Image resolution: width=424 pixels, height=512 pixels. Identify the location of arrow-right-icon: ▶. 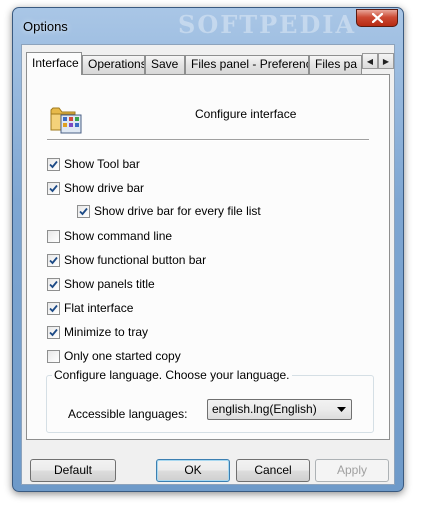
(386, 61).